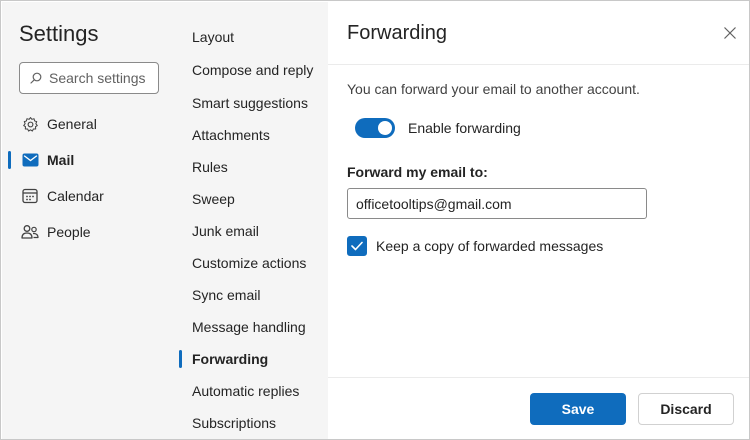 This screenshot has height=440, width=750. I want to click on nav-item-mail: Mail, so click(85, 160).